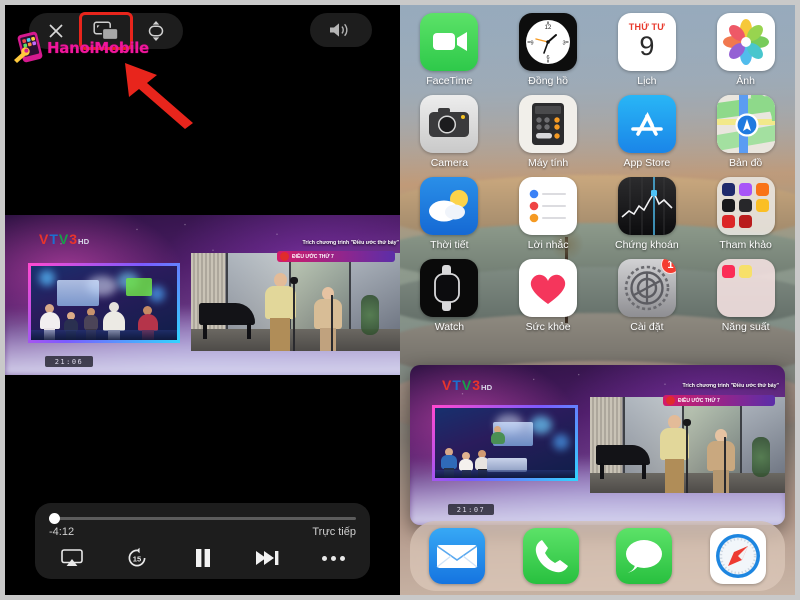 The width and height of the screenshot is (800, 600). I want to click on app-maps: Bản đồ, so click(745, 132).